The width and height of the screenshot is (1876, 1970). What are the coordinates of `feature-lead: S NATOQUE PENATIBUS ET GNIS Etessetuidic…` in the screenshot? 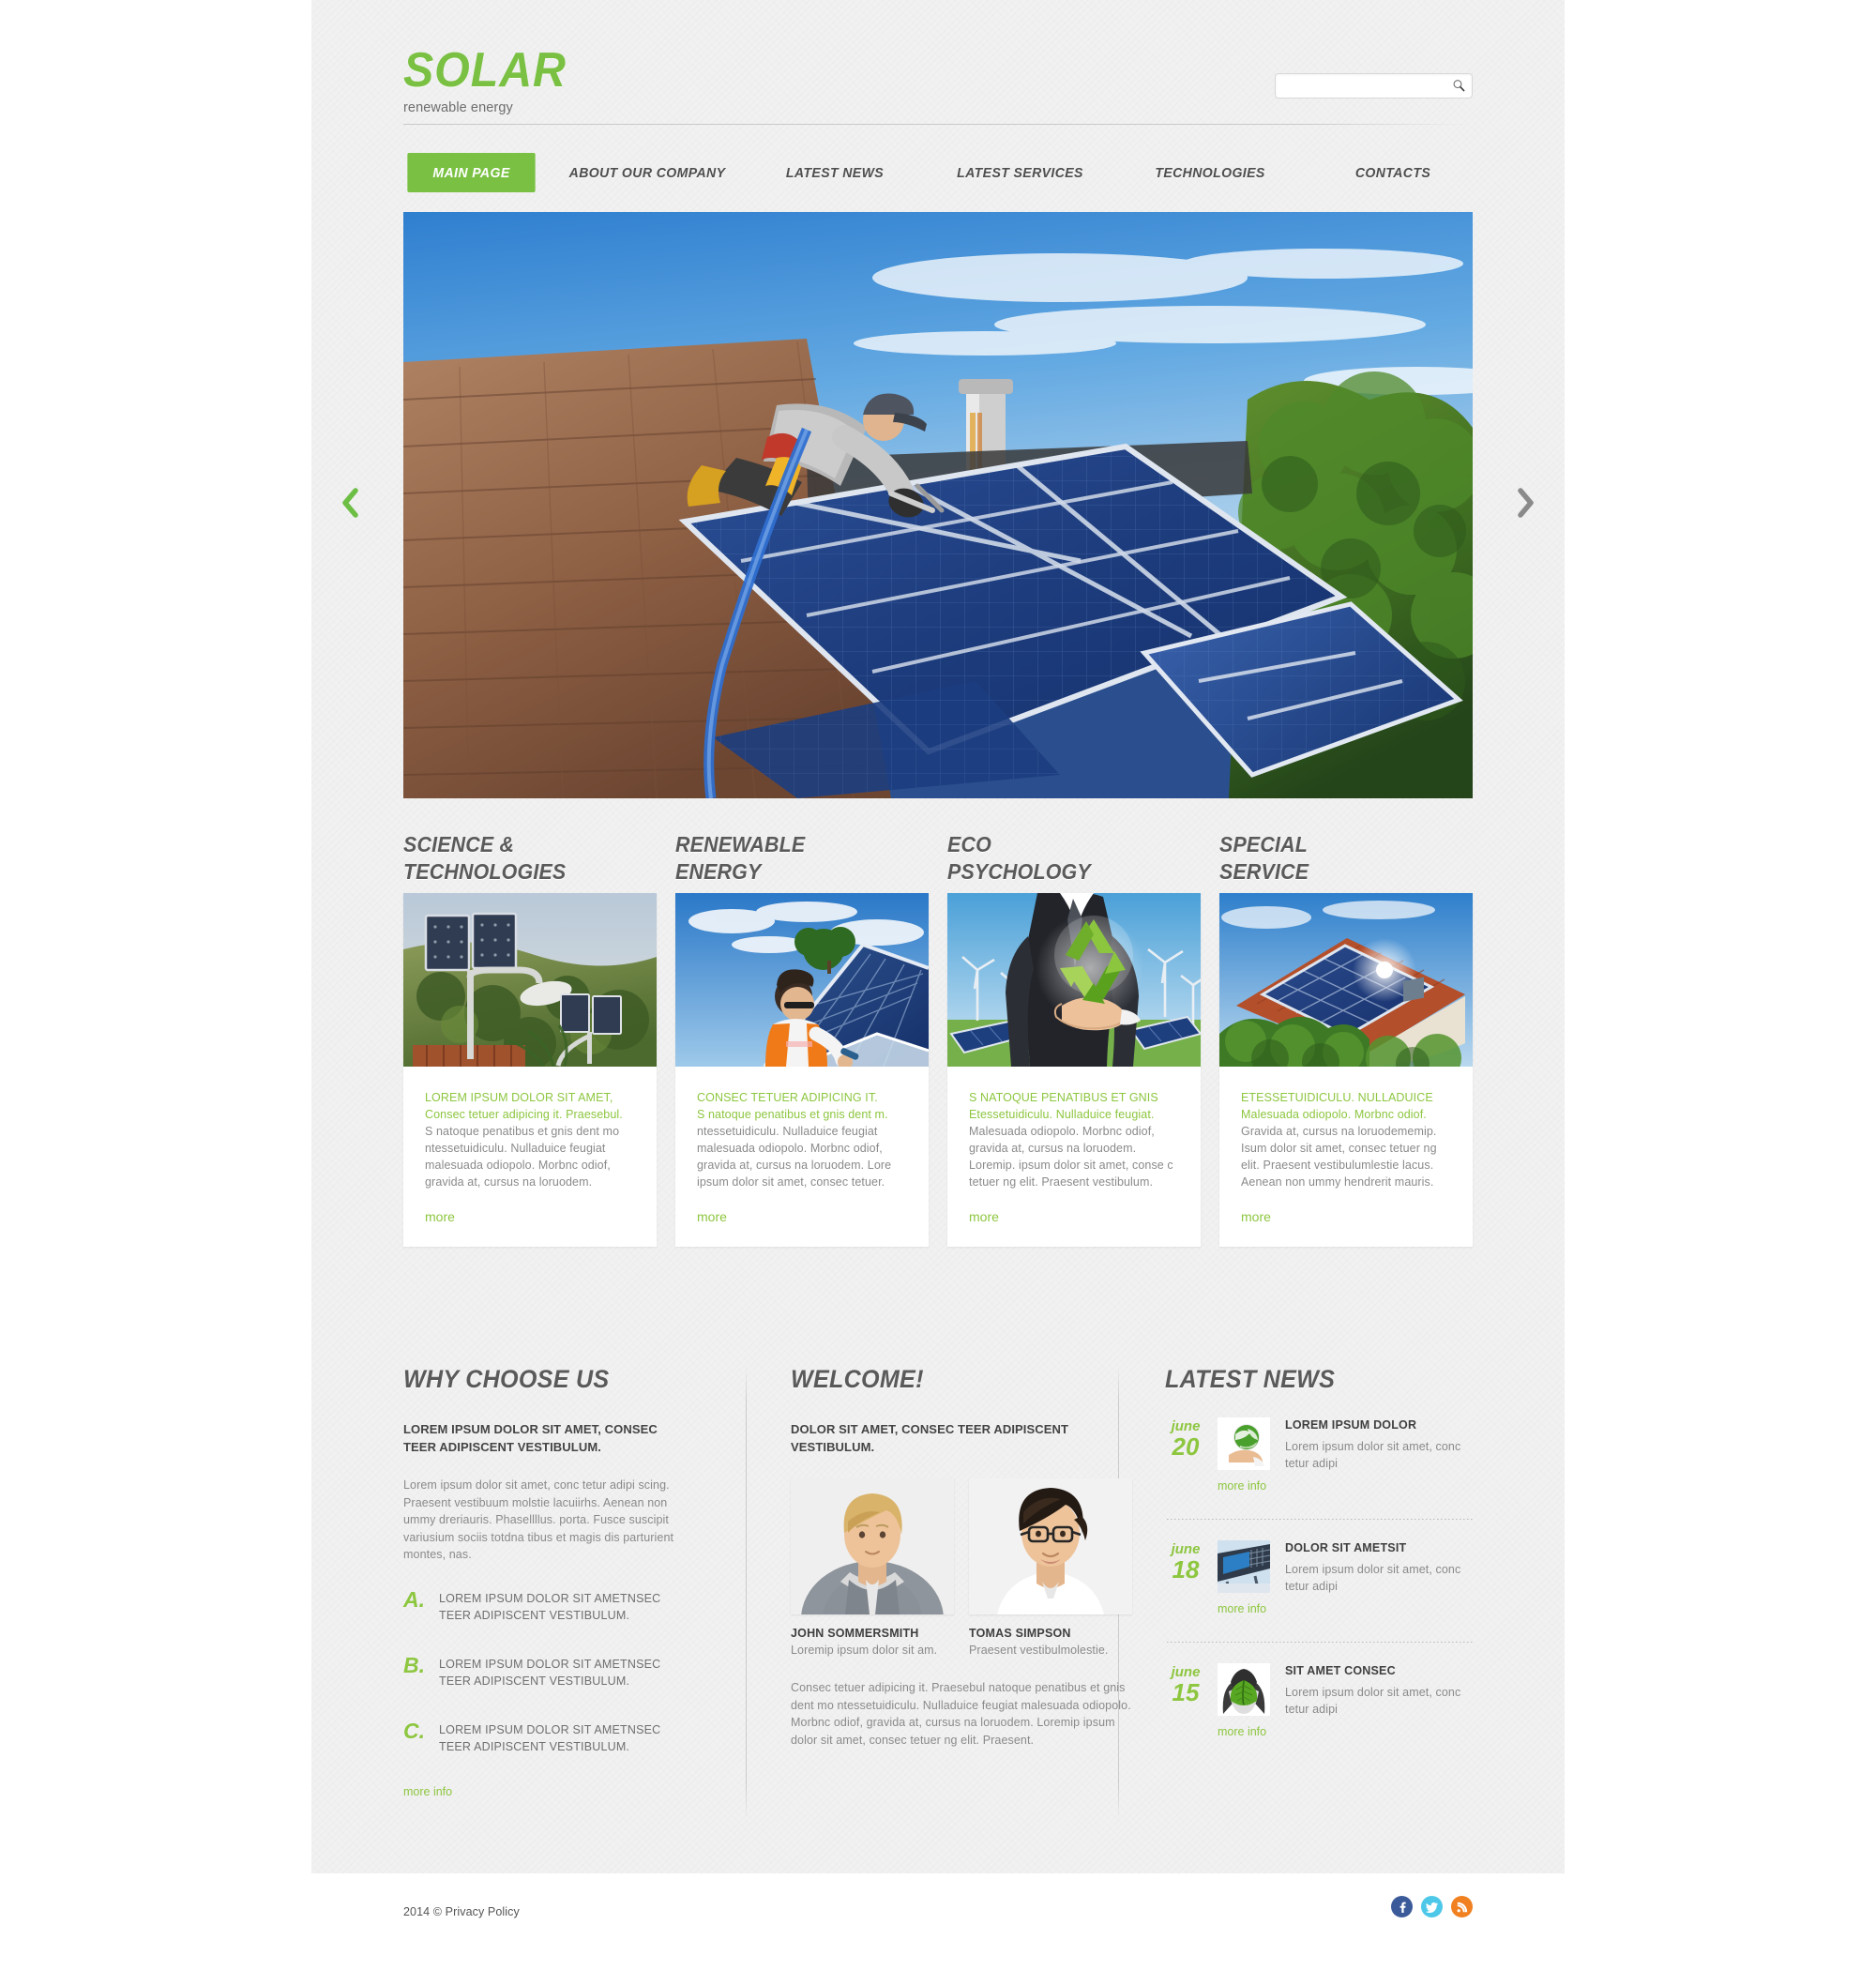 It's located at (1063, 1106).